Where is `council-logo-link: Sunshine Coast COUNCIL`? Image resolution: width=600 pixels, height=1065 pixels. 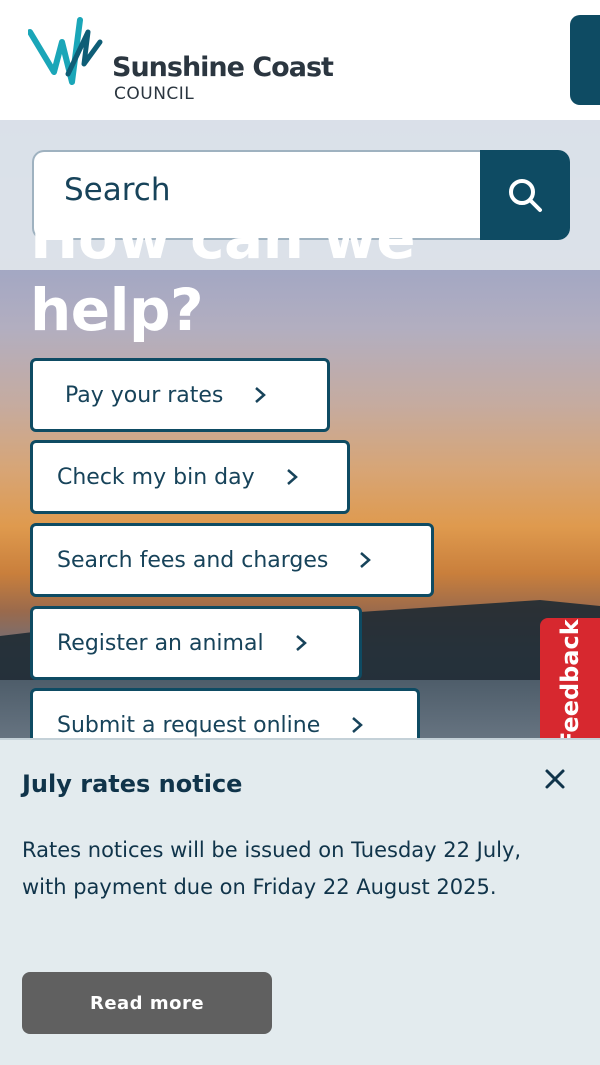
council-logo-link: Sunshine Coast COUNCIL is located at coordinates (188, 58).